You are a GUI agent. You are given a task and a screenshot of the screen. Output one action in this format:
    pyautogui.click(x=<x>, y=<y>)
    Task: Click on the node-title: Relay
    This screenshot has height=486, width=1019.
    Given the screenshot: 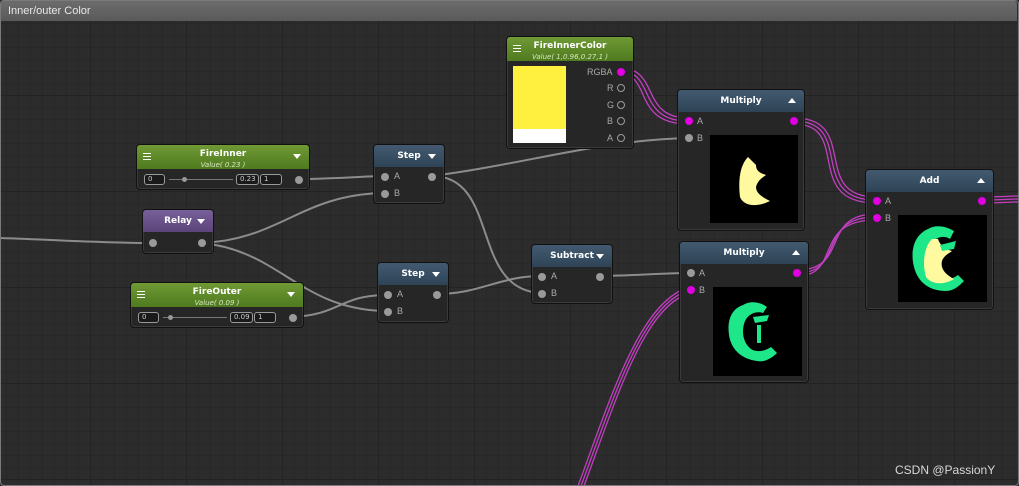 What is the action you would take?
    pyautogui.click(x=178, y=221)
    